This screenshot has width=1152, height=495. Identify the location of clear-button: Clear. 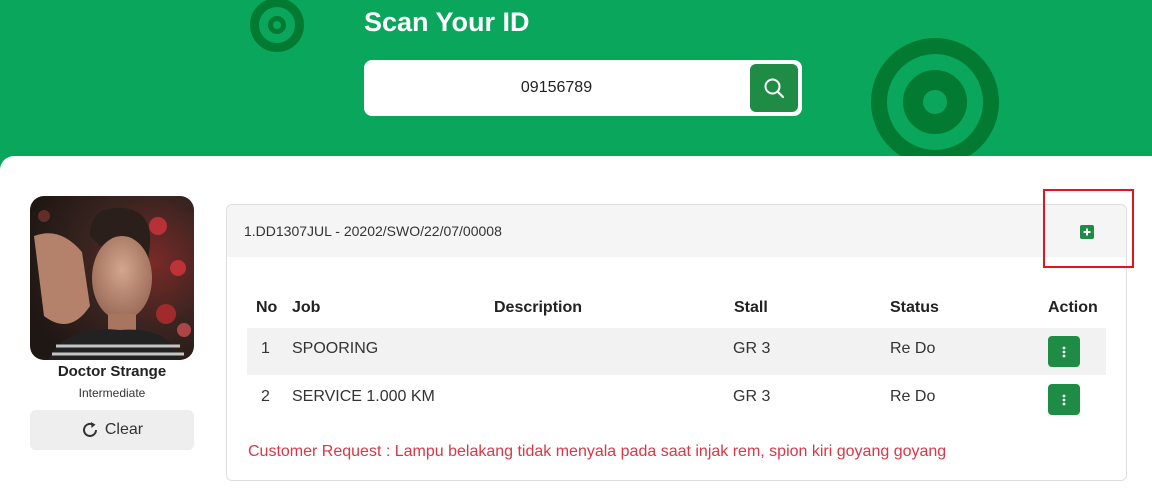
(112, 430).